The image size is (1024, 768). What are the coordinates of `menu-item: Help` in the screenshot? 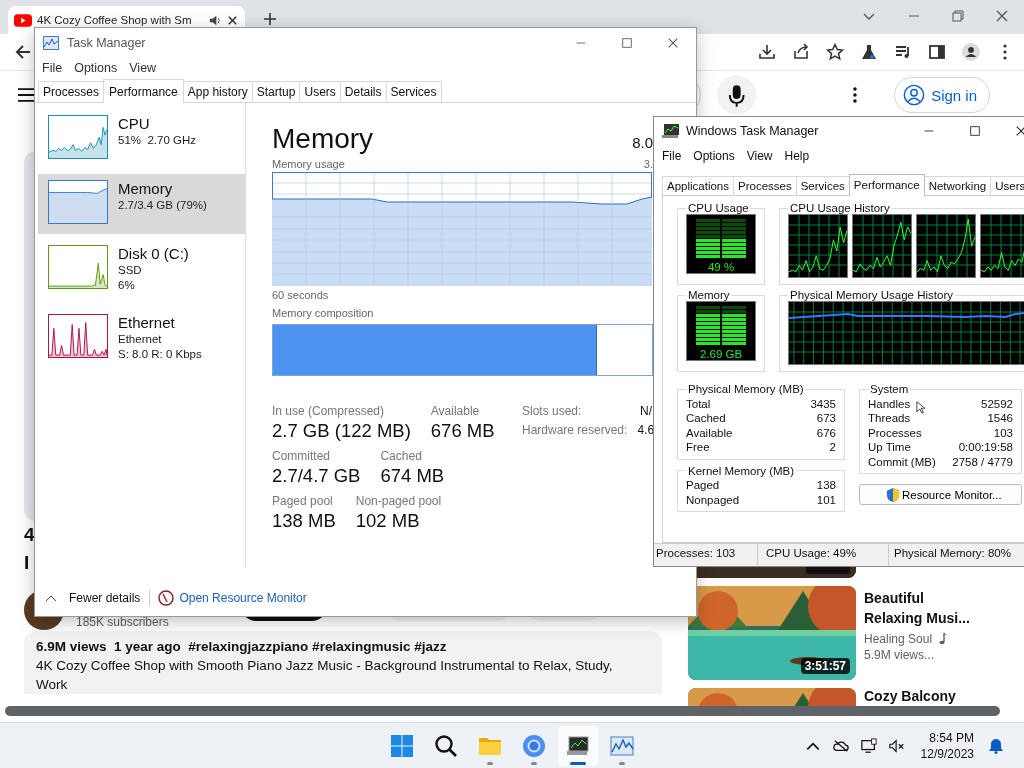 It's located at (797, 156).